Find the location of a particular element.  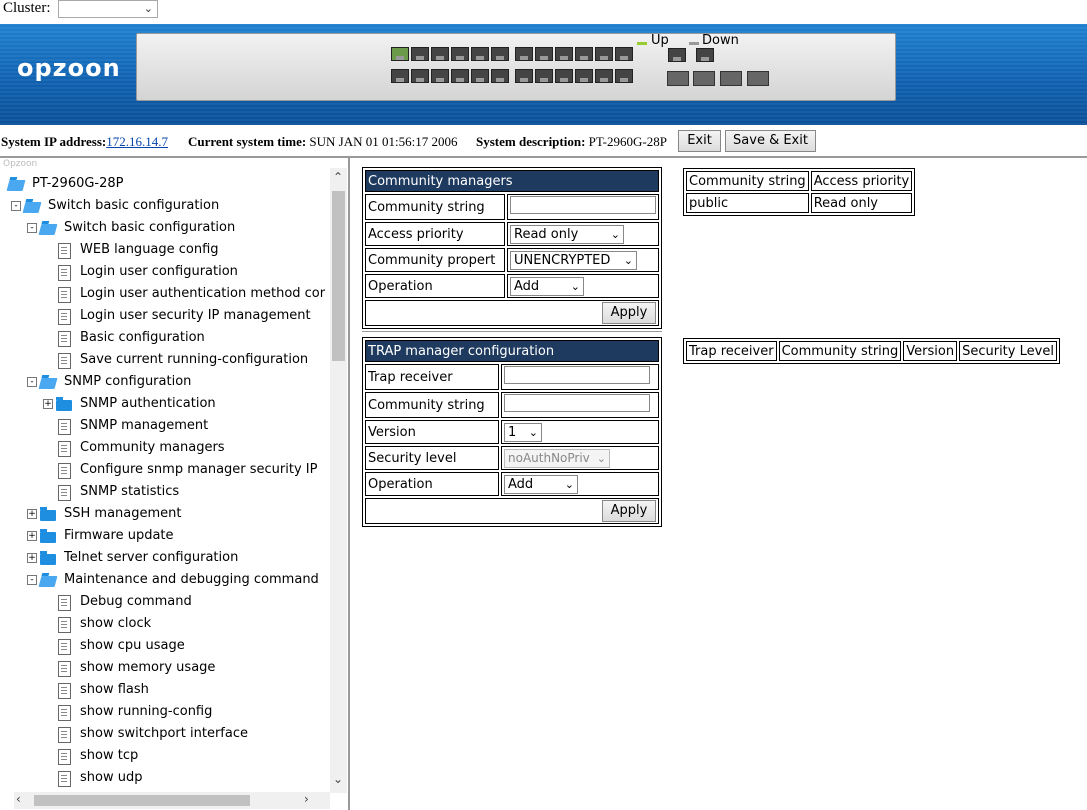

trap-version-select: 1 ⌄ is located at coordinates (523, 432).